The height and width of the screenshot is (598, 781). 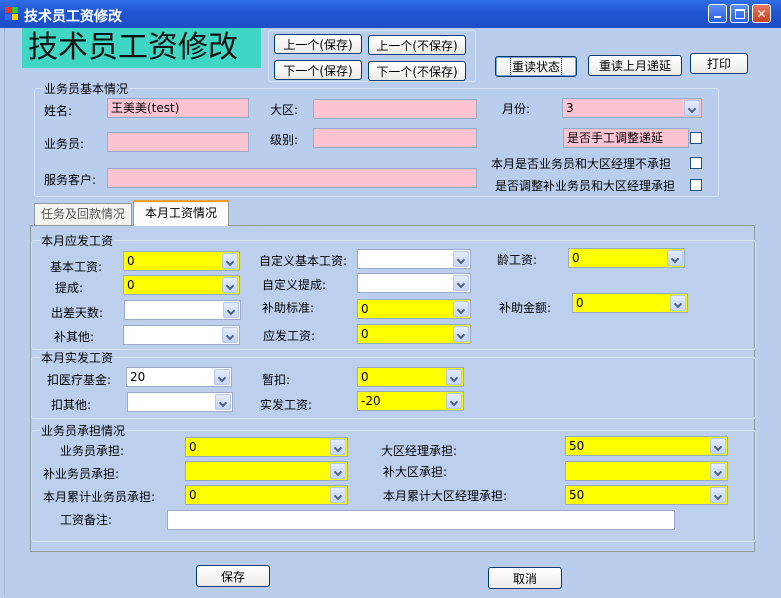 What do you see at coordinates (696, 163) in the screenshot?
I see `not-bear-checkbox` at bounding box center [696, 163].